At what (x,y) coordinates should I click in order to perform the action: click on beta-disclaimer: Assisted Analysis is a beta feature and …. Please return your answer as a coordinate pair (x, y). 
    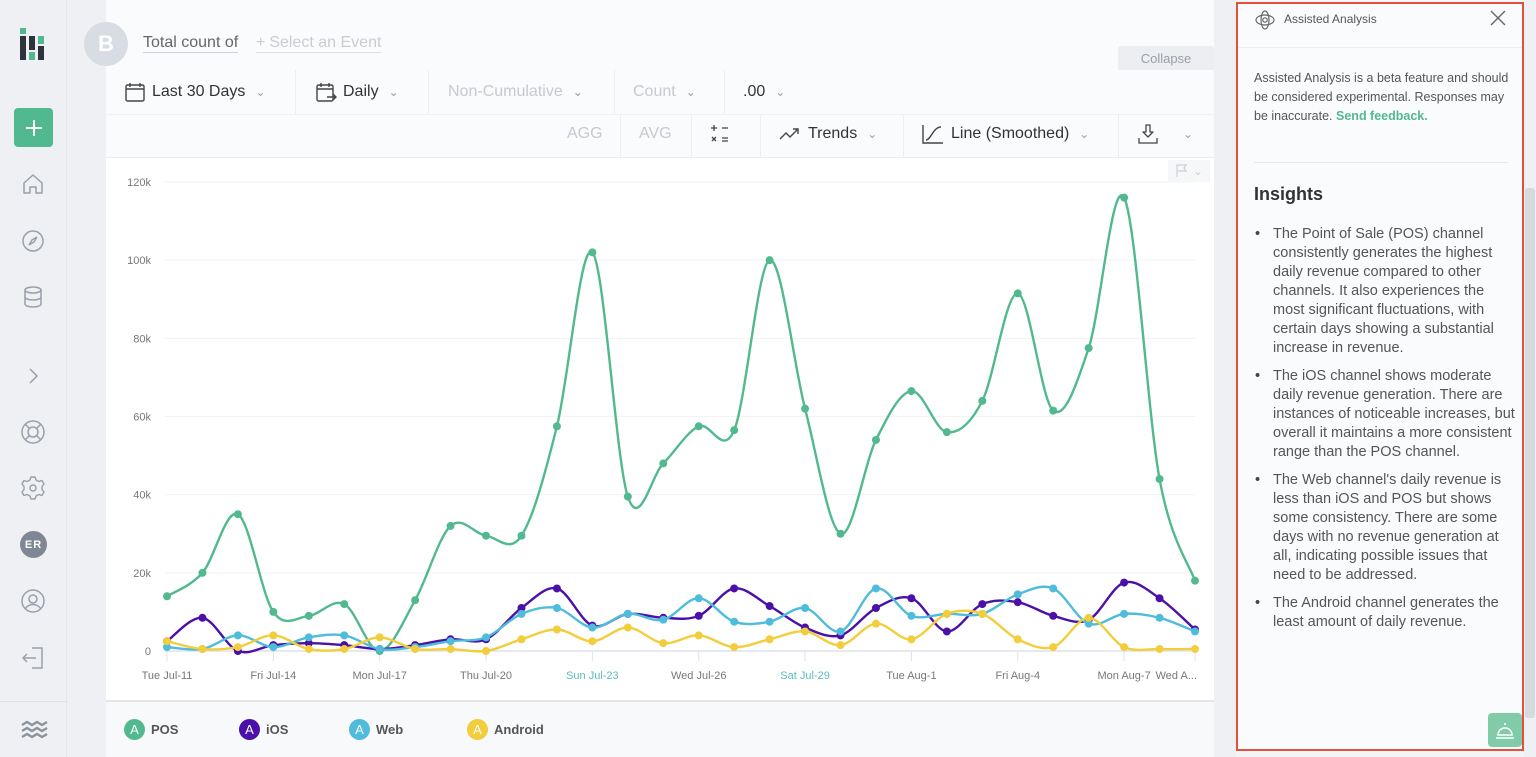
    Looking at the image, I should click on (1382, 97).